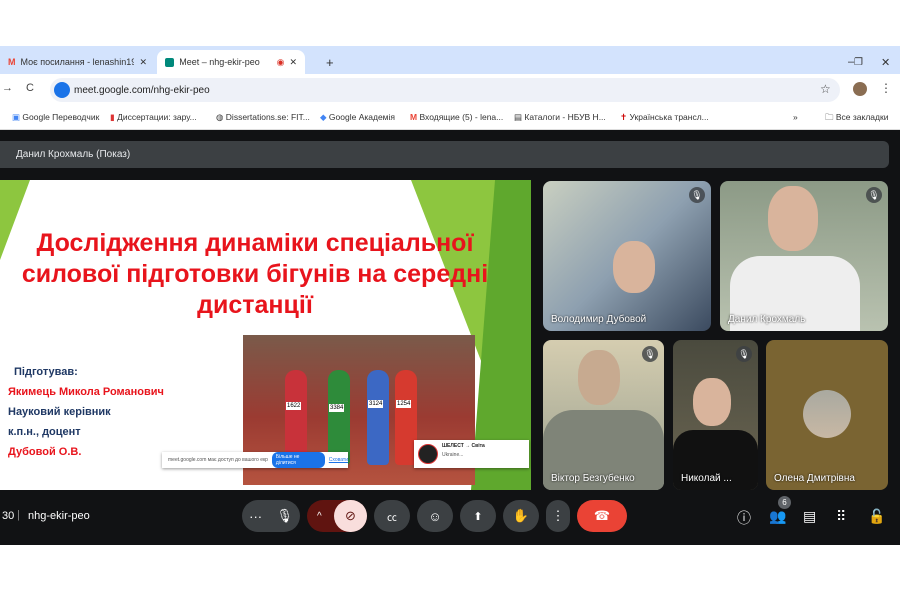 Image resolution: width=900 pixels, height=600 pixels. What do you see at coordinates (599, 319) in the screenshot?
I see `participant-name: Володимир Дубовой` at bounding box center [599, 319].